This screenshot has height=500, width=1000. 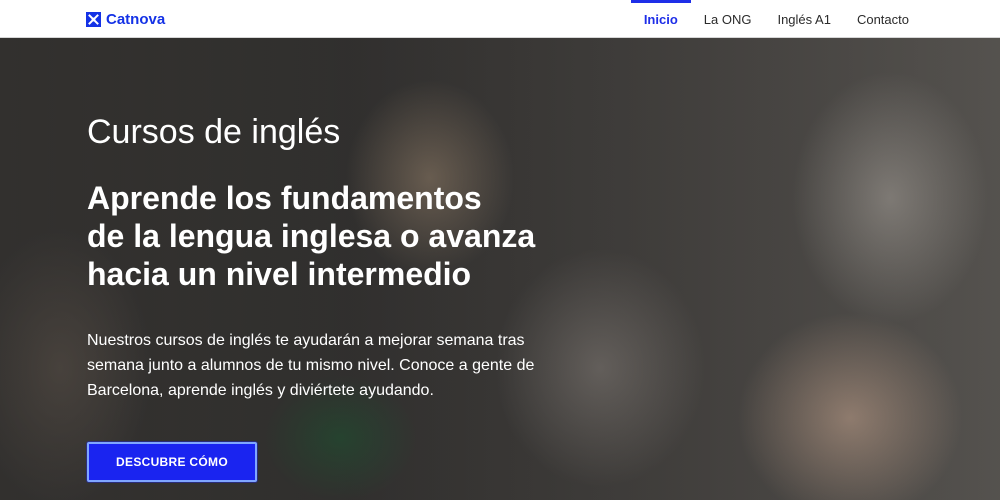 I want to click on catnova-logo-icon, so click(x=93, y=19).